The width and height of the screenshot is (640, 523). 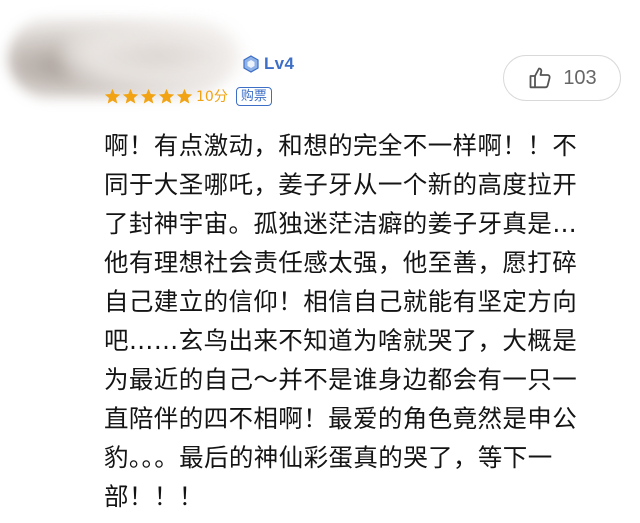 I want to click on comment-line: 他有理想社会责任感太强，他至善，愿打碎, so click(x=341, y=262).